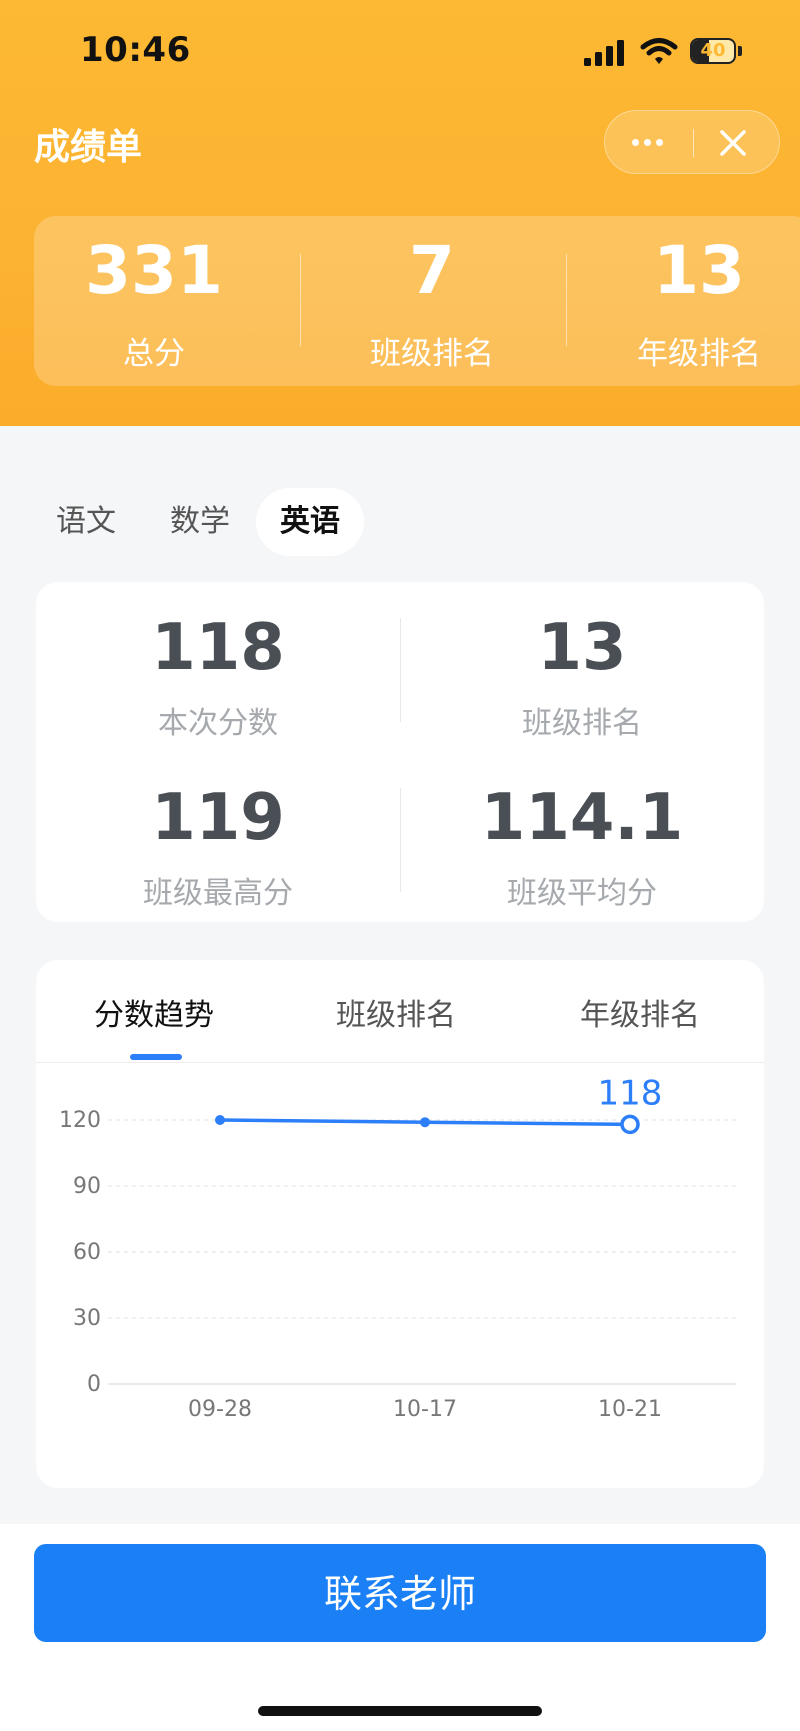 The image size is (800, 1731). Describe the element at coordinates (640, 1012) in the screenshot. I see `tab-grade-rank: 年级排名` at that location.